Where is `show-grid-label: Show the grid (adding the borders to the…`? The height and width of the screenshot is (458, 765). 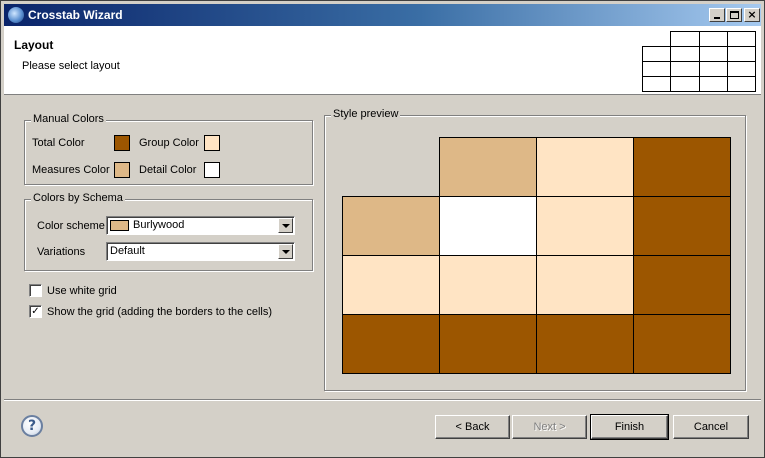
show-grid-label: Show the grid (adding the borders to the… is located at coordinates (160, 312).